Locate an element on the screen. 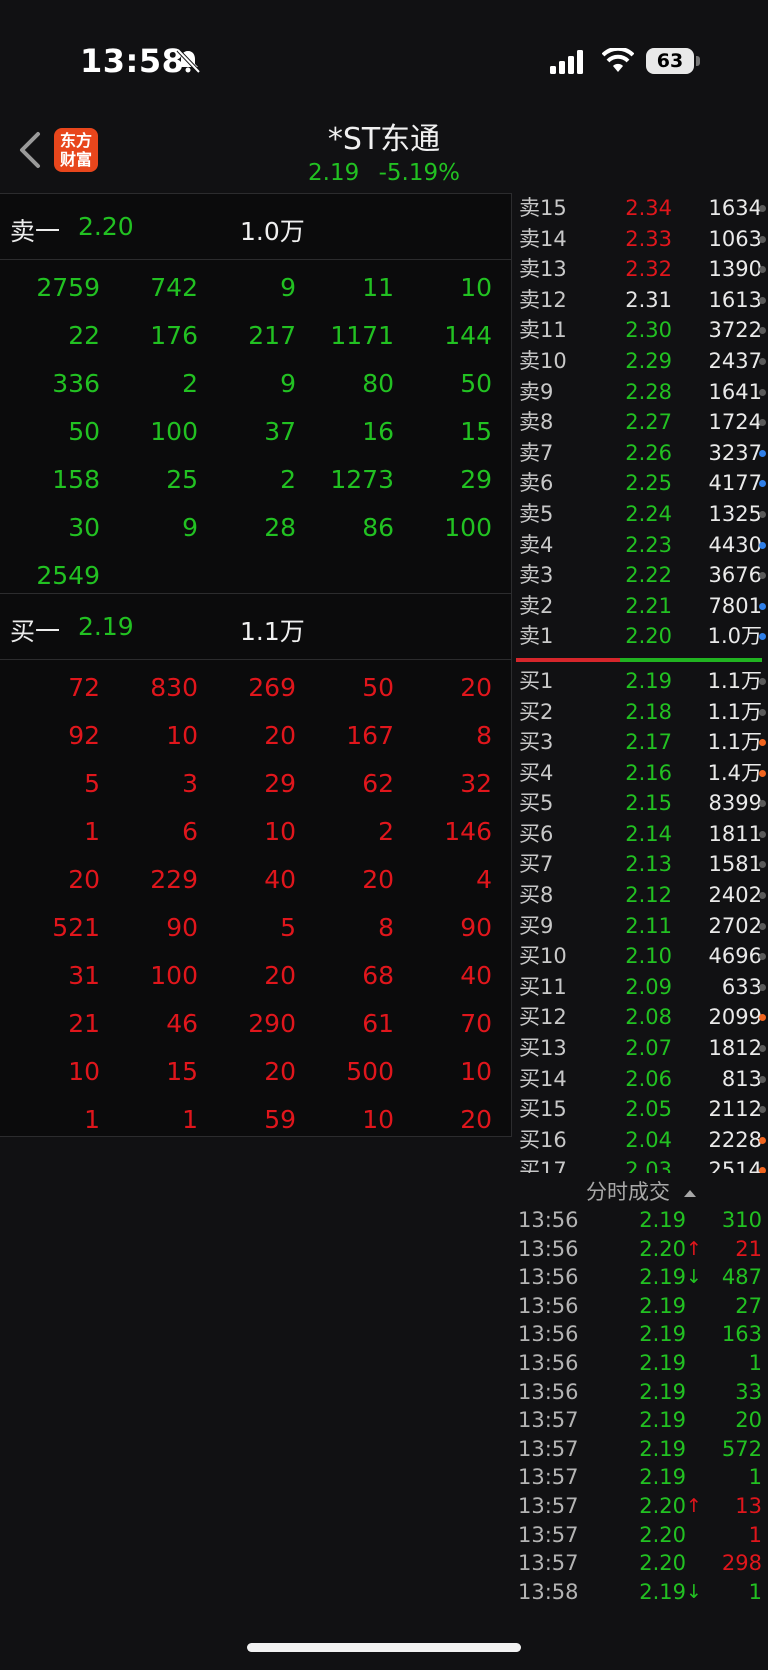 This screenshot has height=1670, width=768. ask-level-row: 卖11 2.30 3722 is located at coordinates (641, 330).